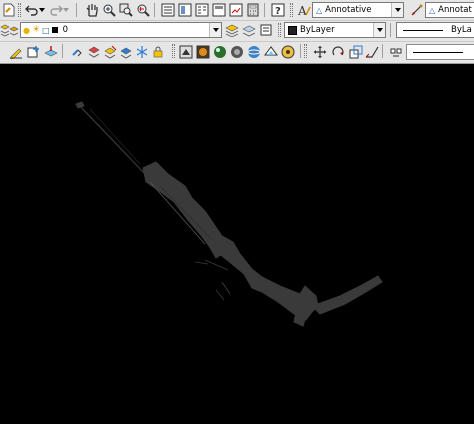 The image size is (474, 424). I want to click on modify-render-toolbar-row, so click(237, 52).